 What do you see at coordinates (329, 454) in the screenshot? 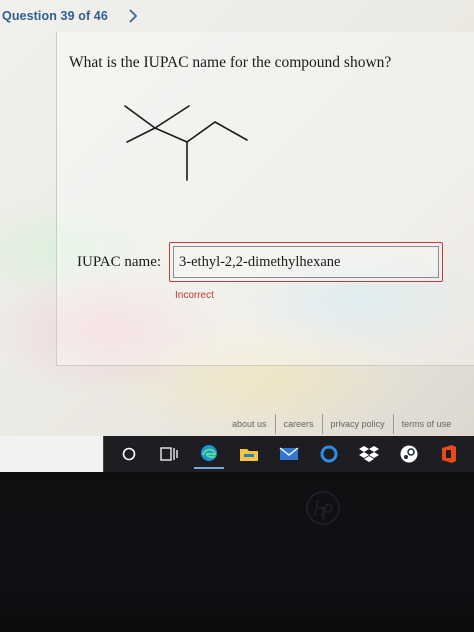
I see `cortana-ring-icon` at bounding box center [329, 454].